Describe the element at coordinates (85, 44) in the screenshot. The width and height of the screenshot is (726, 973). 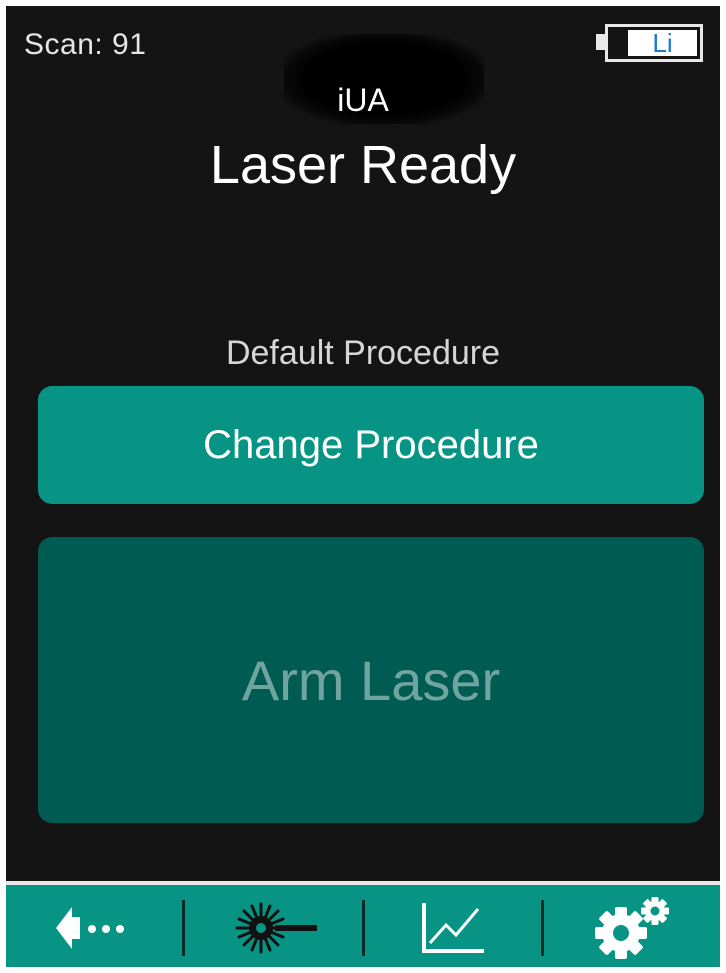
I see `scan-count: Scan: 91` at that location.